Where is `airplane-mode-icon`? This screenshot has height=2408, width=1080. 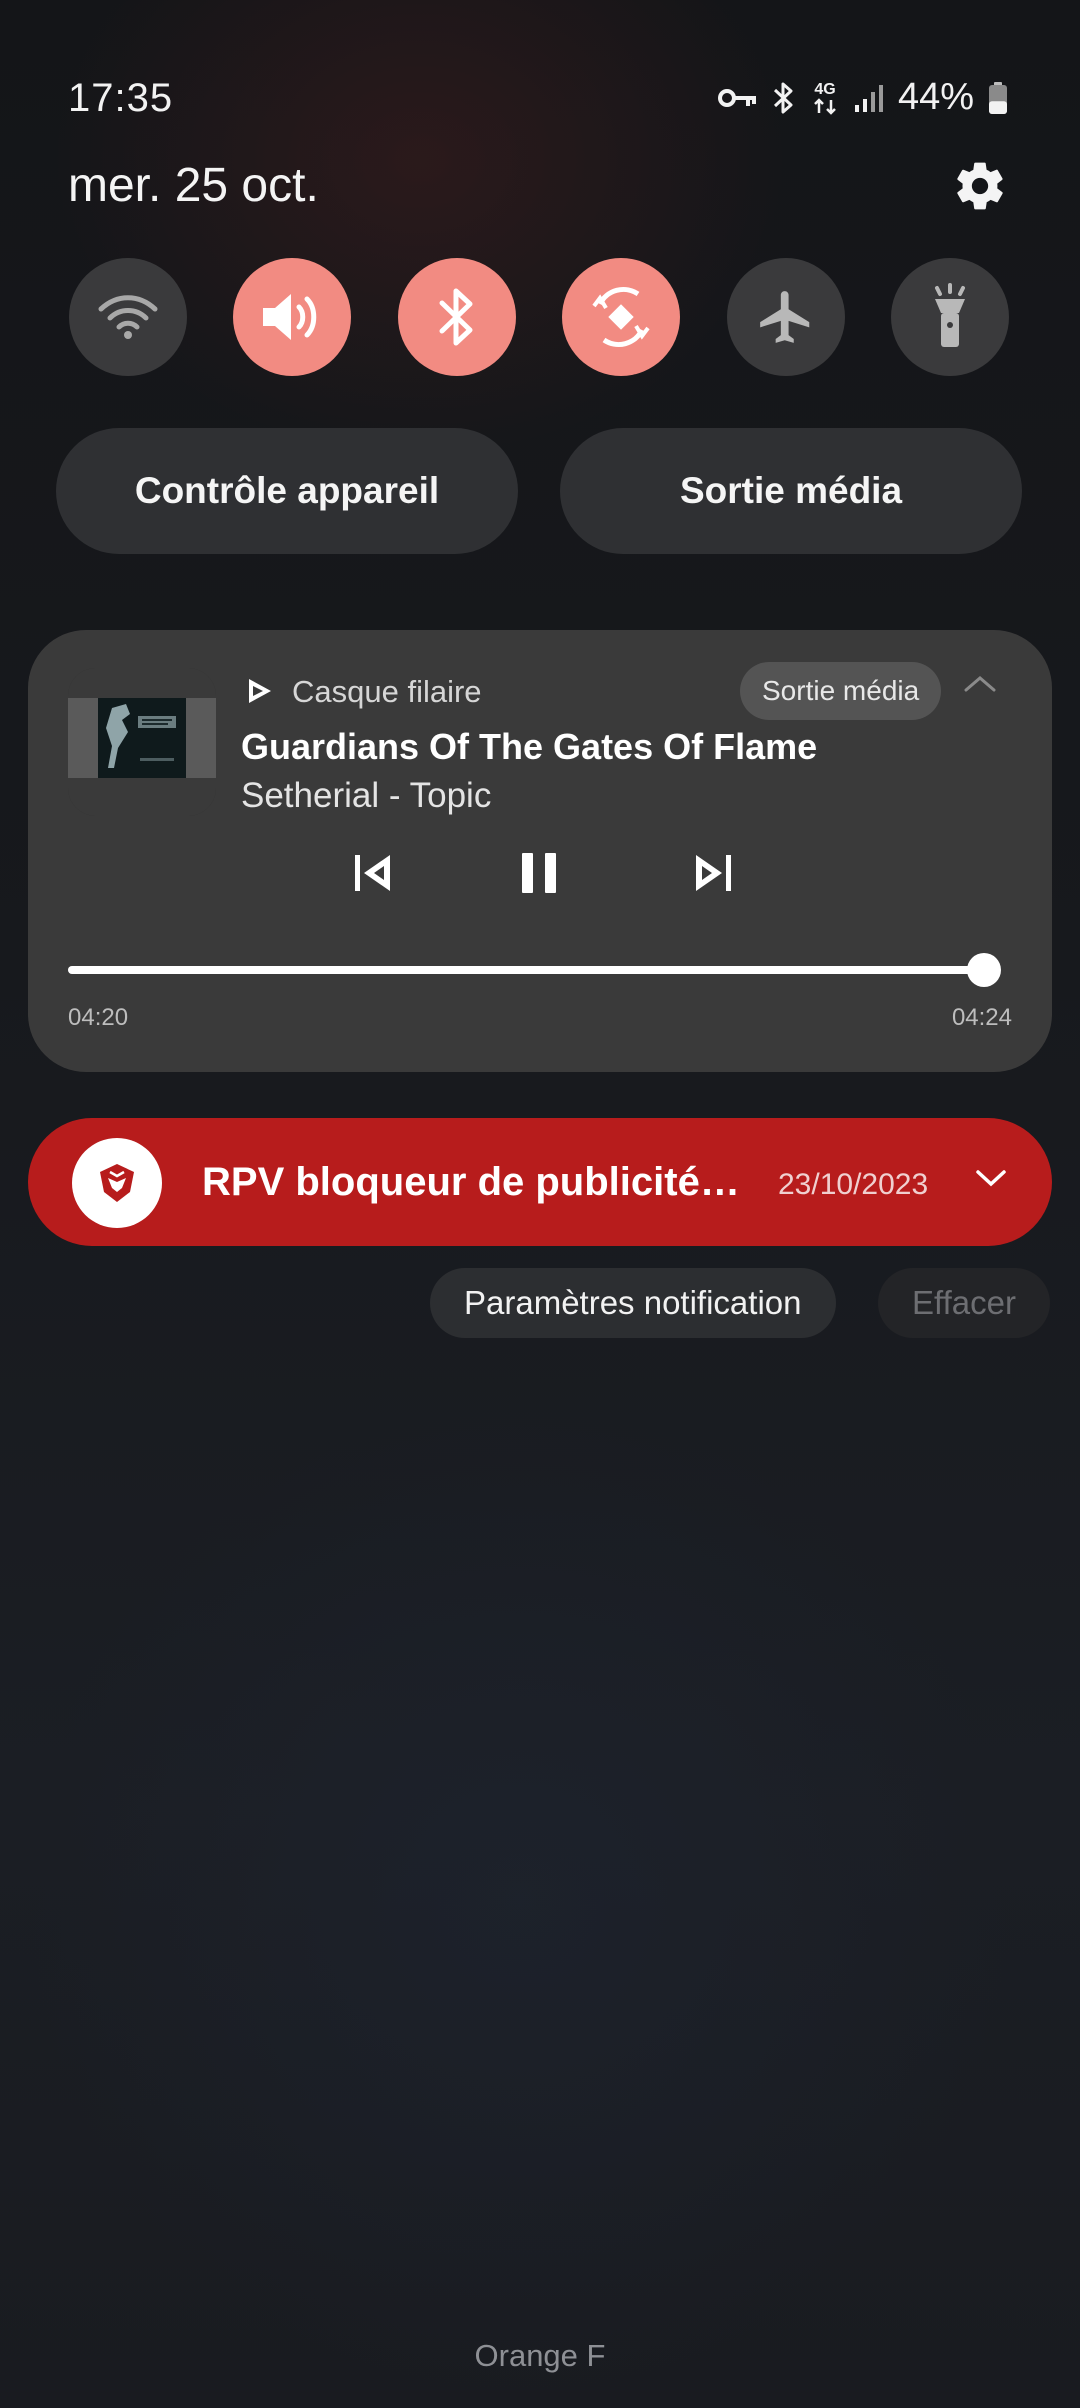
airplane-mode-icon is located at coordinates (784, 317).